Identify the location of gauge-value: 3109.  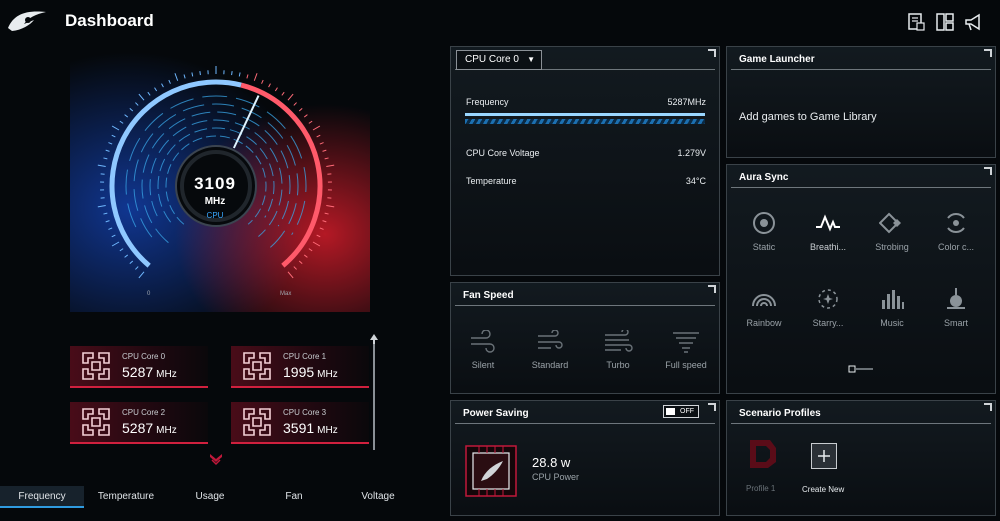
(215, 183).